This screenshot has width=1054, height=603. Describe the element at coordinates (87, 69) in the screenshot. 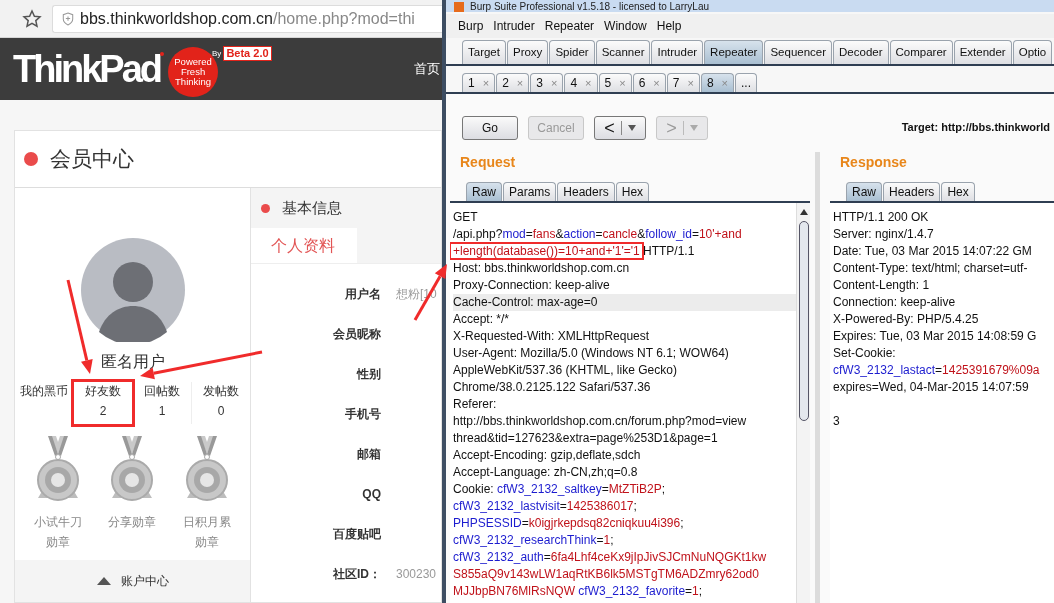

I see `logo-wordmark: ThinkPad` at that location.